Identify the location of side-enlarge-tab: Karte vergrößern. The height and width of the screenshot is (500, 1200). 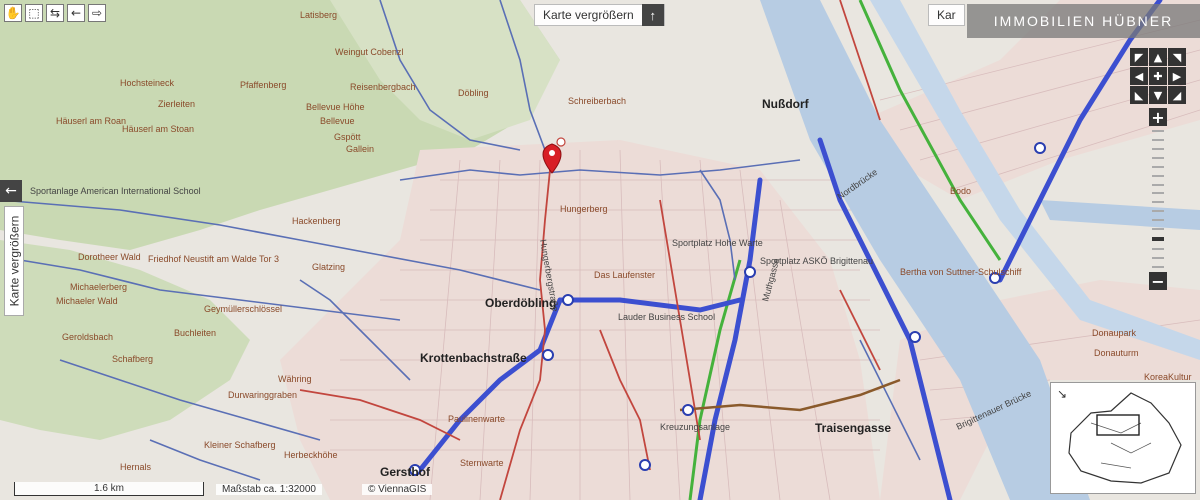
(14, 261).